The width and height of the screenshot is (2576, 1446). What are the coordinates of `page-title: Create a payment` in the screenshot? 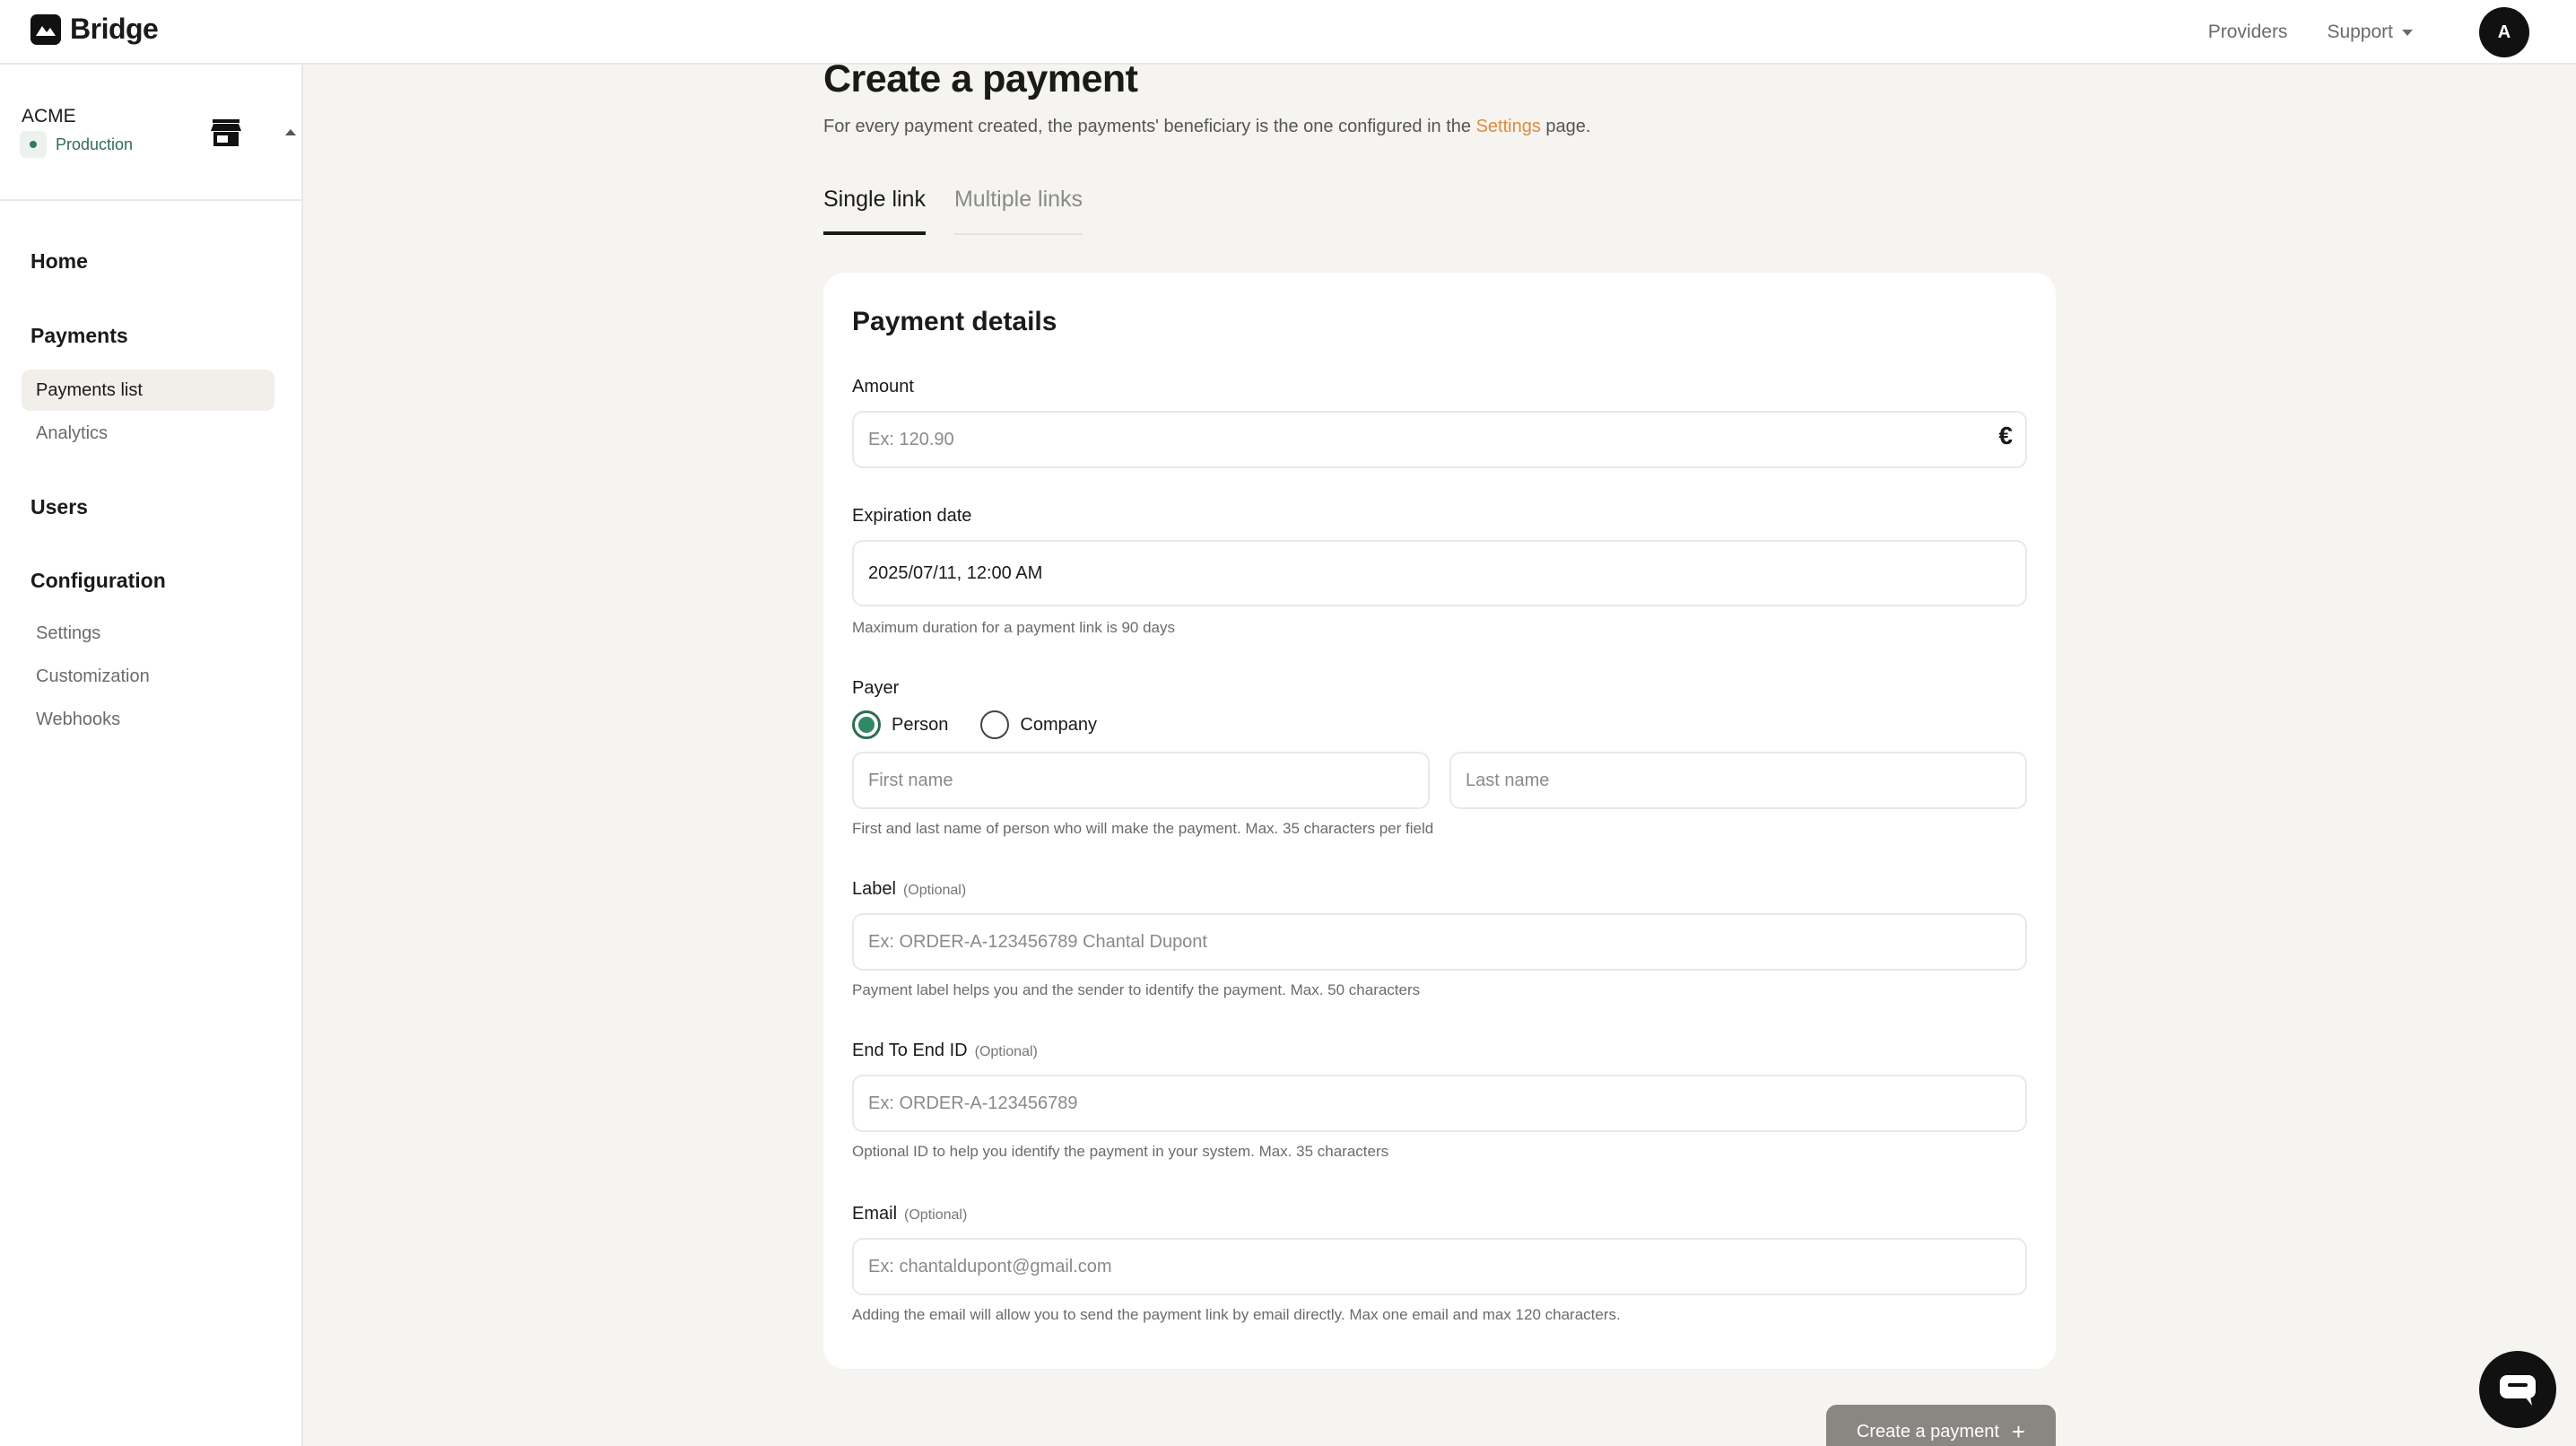 It's located at (980, 78).